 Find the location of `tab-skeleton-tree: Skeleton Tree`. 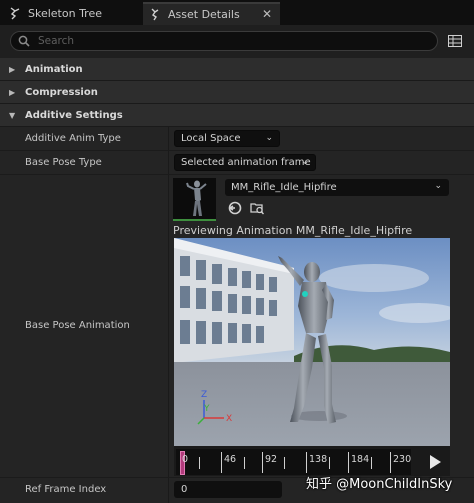

tab-skeleton-tree: Skeleton Tree is located at coordinates (70, 13).